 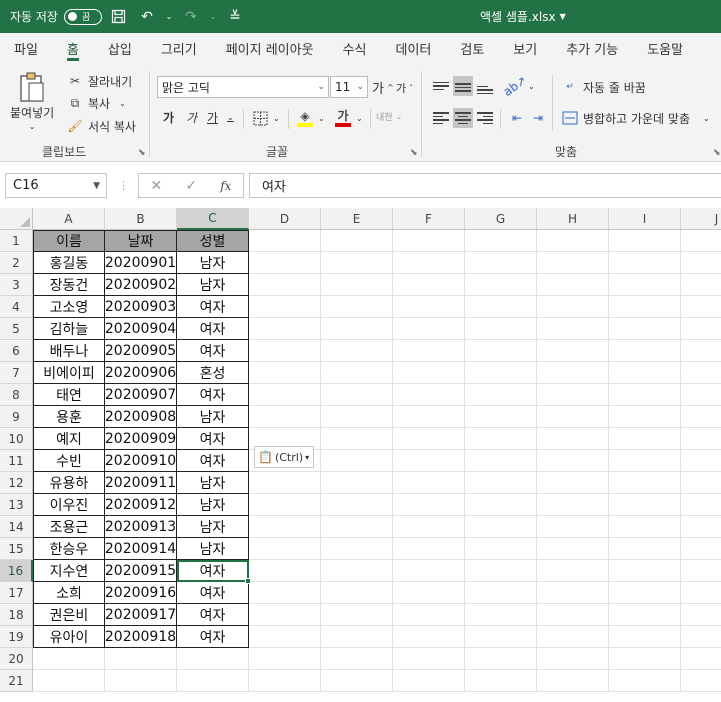 I want to click on fill-color-button: ◈ ⌄, so click(x=310, y=118).